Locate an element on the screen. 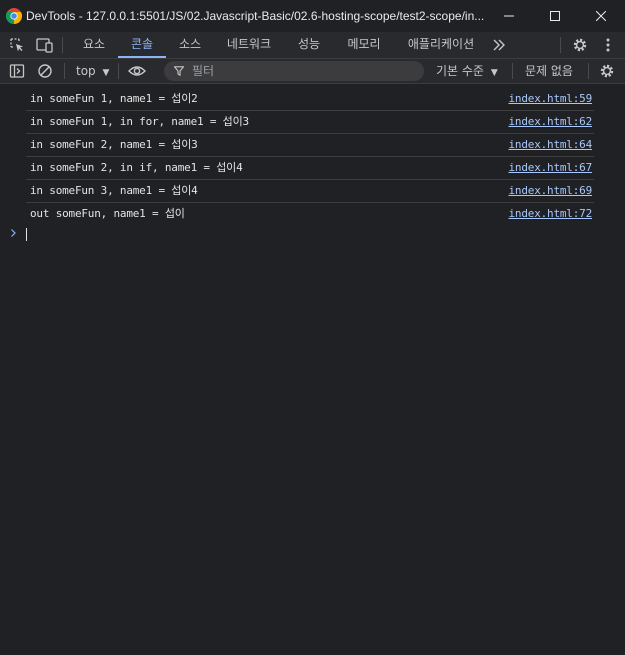 Image resolution: width=625 pixels, height=655 pixels. settings-button is located at coordinates (580, 45).